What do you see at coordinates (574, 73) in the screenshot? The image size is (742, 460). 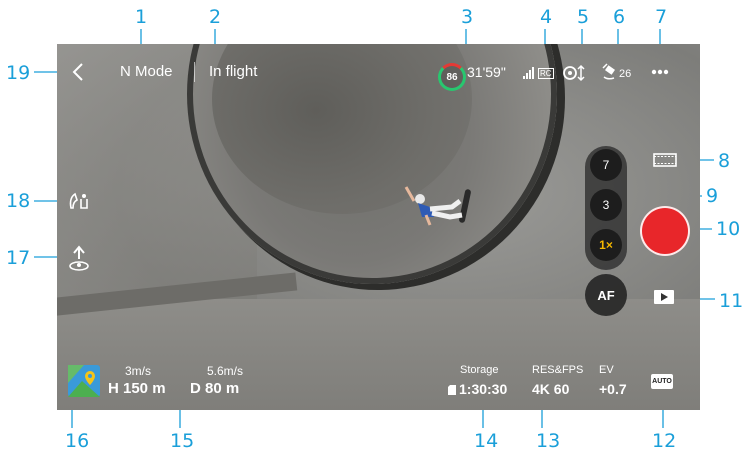 I see `vision-system-icon` at bounding box center [574, 73].